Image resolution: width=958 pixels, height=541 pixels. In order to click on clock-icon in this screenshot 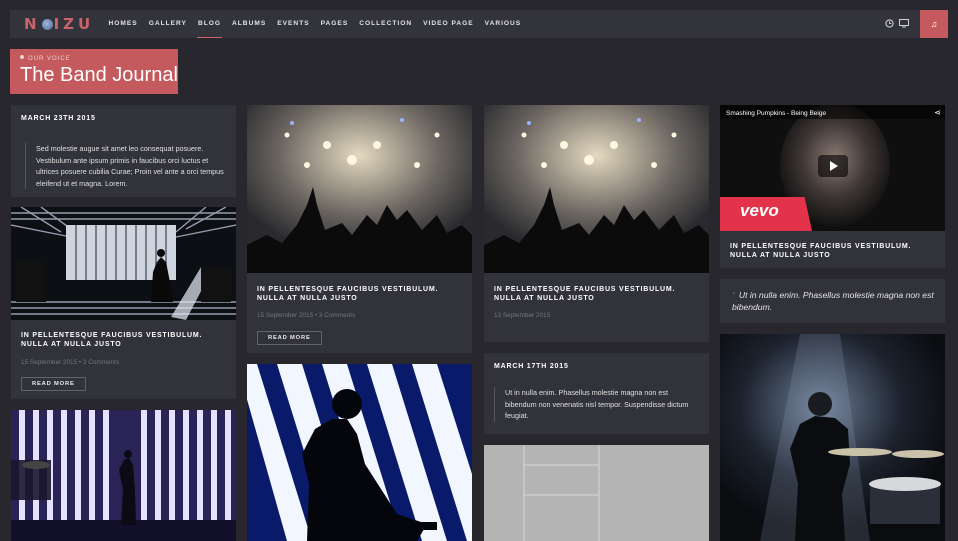, I will do `click(889, 24)`.